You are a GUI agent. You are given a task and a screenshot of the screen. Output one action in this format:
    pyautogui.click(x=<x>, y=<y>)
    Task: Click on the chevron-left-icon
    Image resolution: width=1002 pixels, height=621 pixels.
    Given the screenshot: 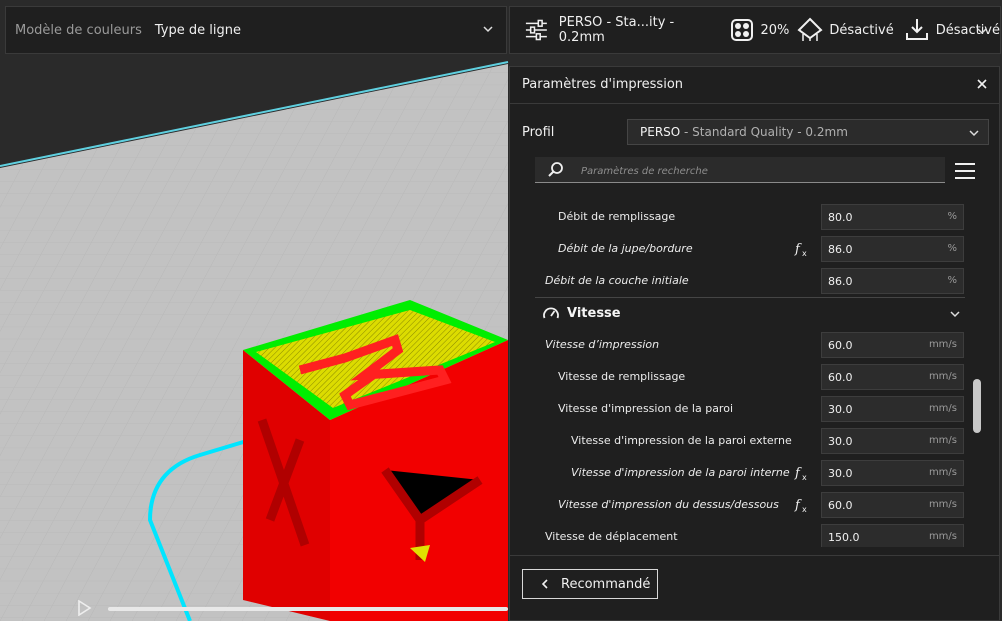 What is the action you would take?
    pyautogui.click(x=544, y=584)
    